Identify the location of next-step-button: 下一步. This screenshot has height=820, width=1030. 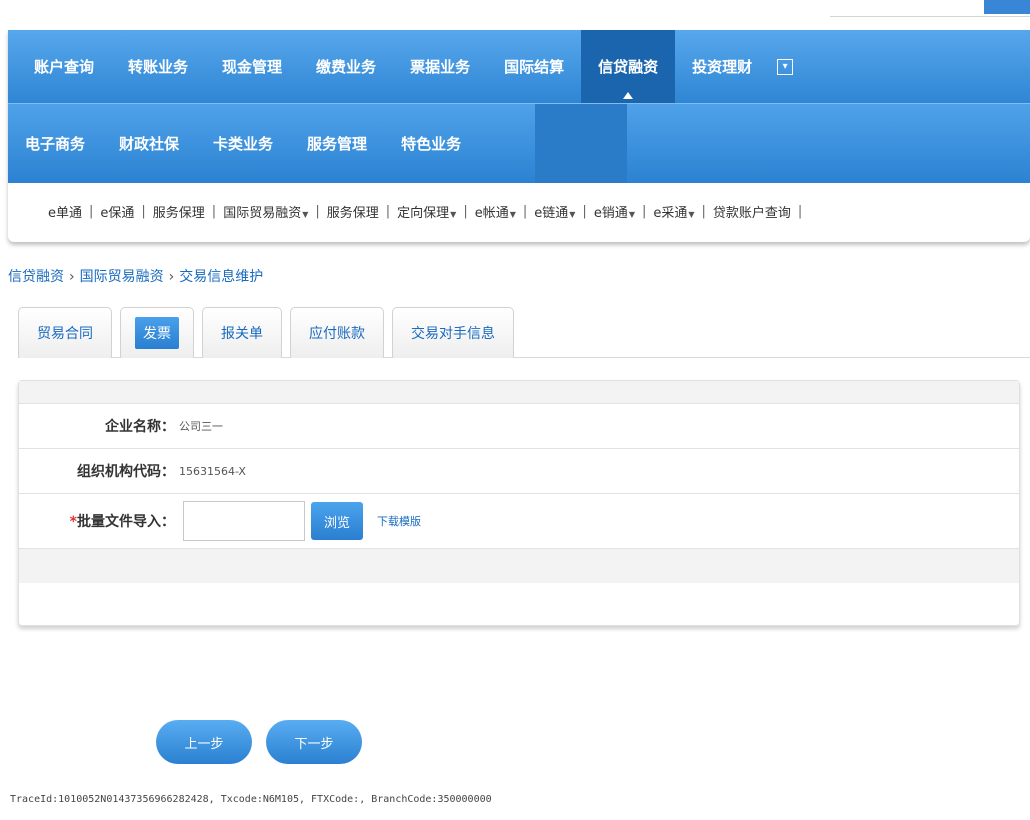
(314, 742).